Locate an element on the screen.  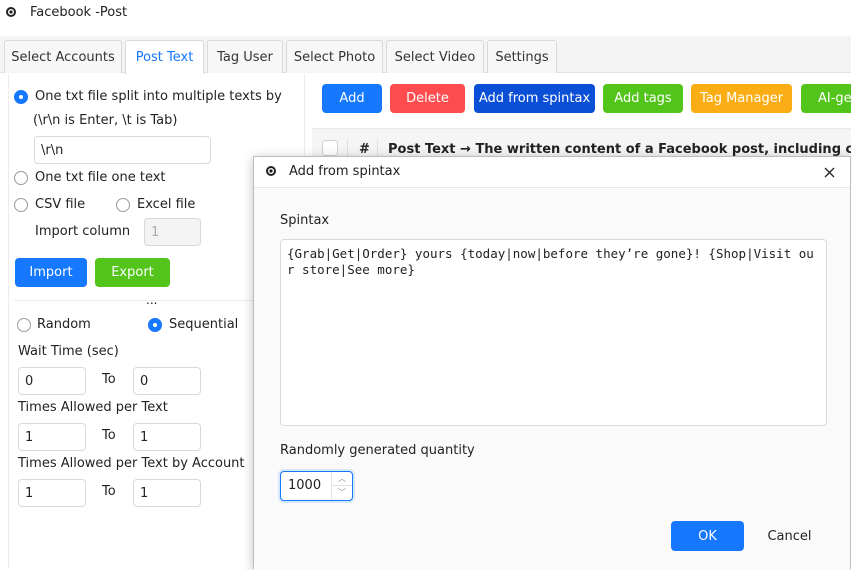
chevron-down-icon: ﹀ is located at coordinates (342, 493).